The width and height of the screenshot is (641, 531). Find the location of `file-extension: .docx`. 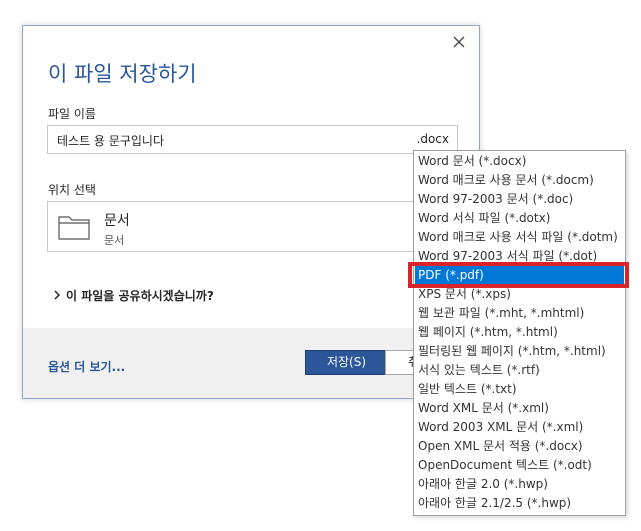

file-extension: .docx is located at coordinates (433, 139).